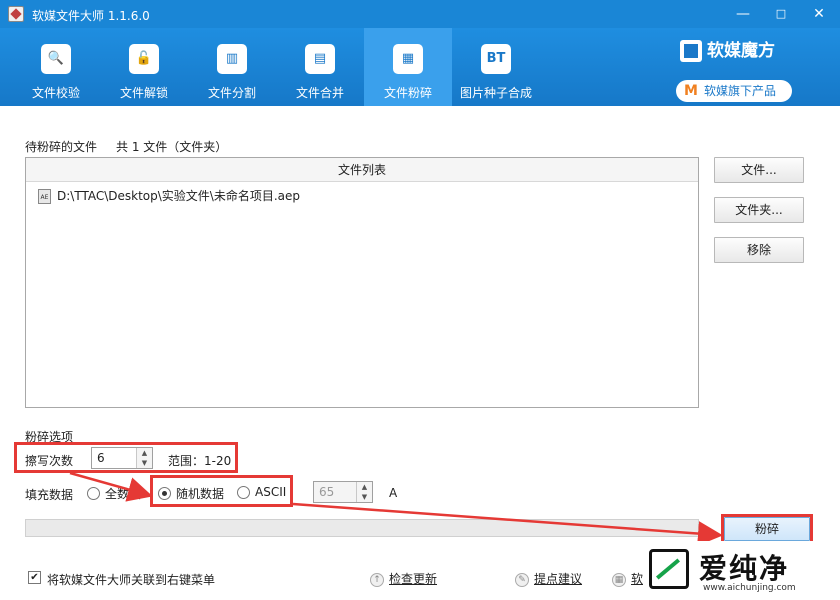 Image resolution: width=840 pixels, height=600 pixels. I want to click on tab-file-verify: 🔍 文件校验, so click(56, 67).